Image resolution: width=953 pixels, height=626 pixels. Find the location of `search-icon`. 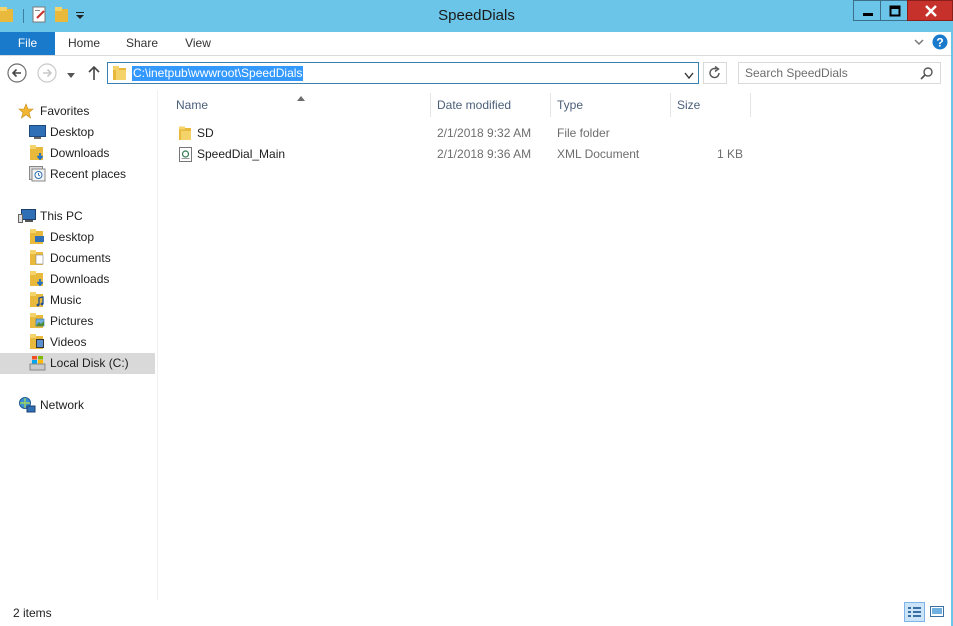

search-icon is located at coordinates (927, 74).